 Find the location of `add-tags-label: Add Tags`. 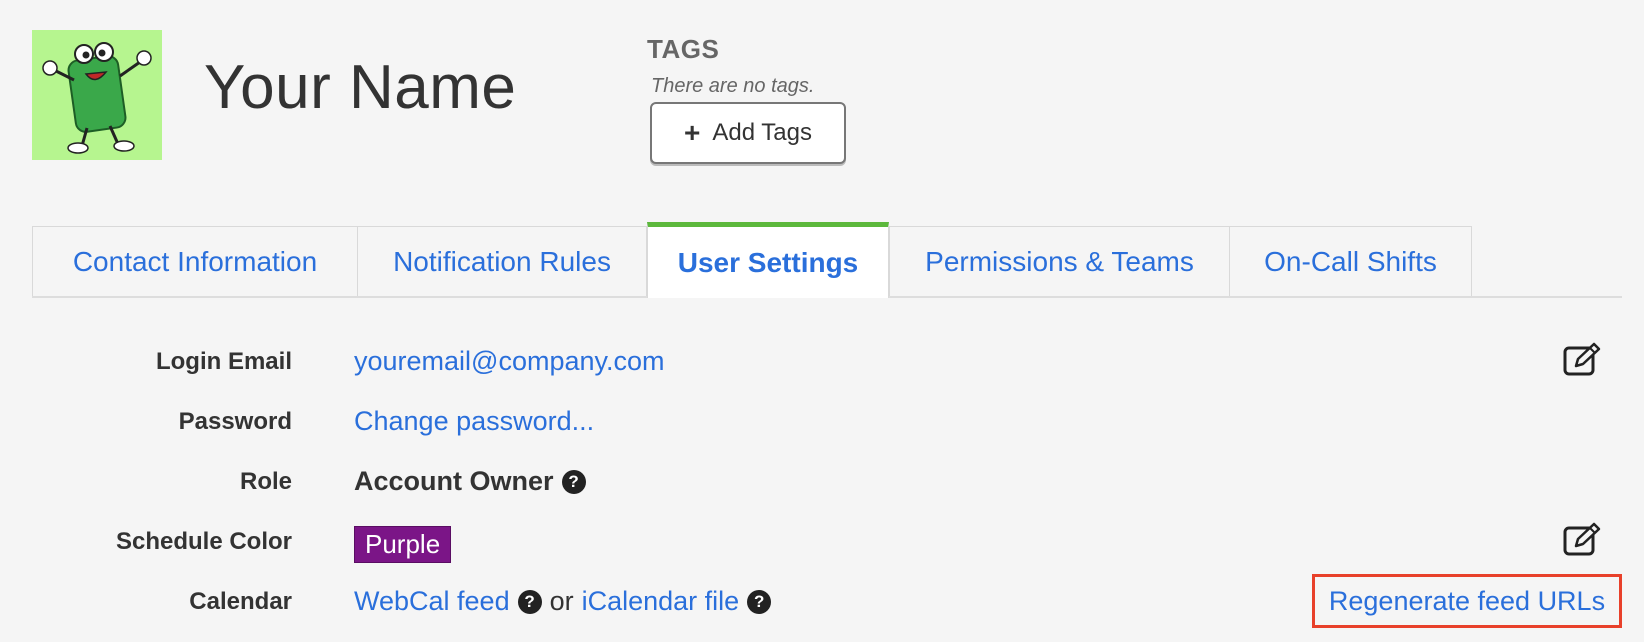

add-tags-label: Add Tags is located at coordinates (762, 132).